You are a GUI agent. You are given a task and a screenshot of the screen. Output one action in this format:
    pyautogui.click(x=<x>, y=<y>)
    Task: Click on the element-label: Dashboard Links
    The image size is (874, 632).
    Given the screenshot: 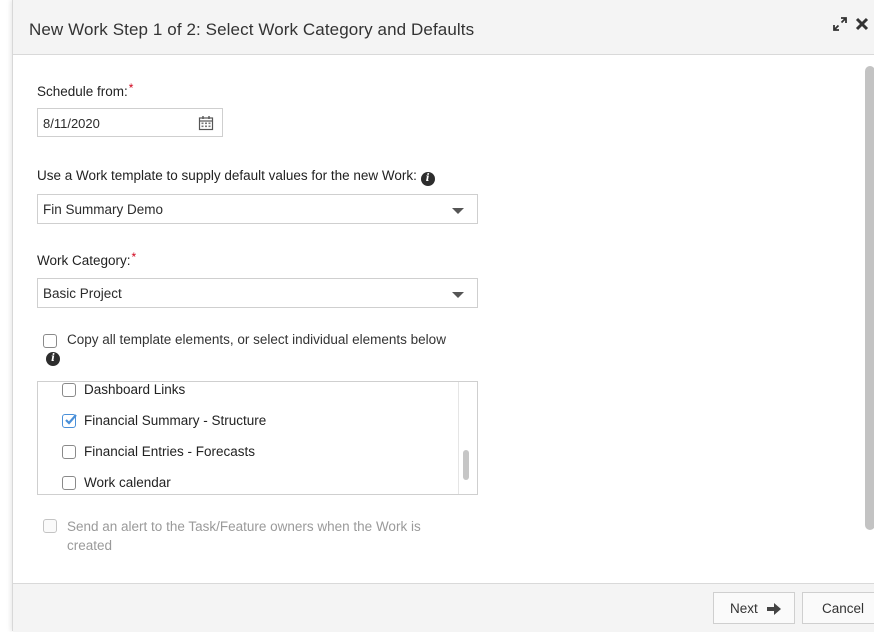 What is the action you would take?
    pyautogui.click(x=135, y=389)
    